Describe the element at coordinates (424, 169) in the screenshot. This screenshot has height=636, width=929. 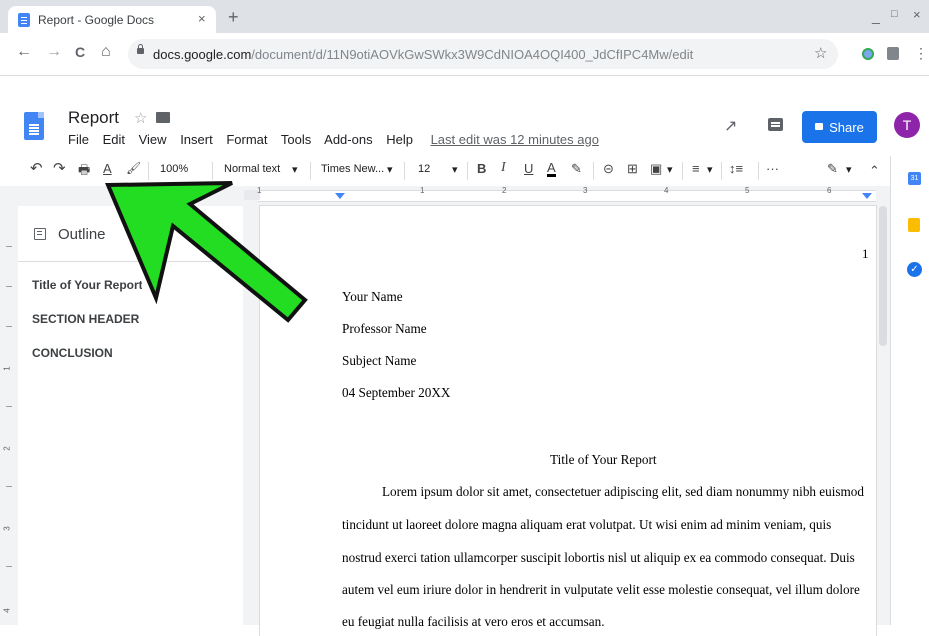
I see `font-size-select: 12` at that location.